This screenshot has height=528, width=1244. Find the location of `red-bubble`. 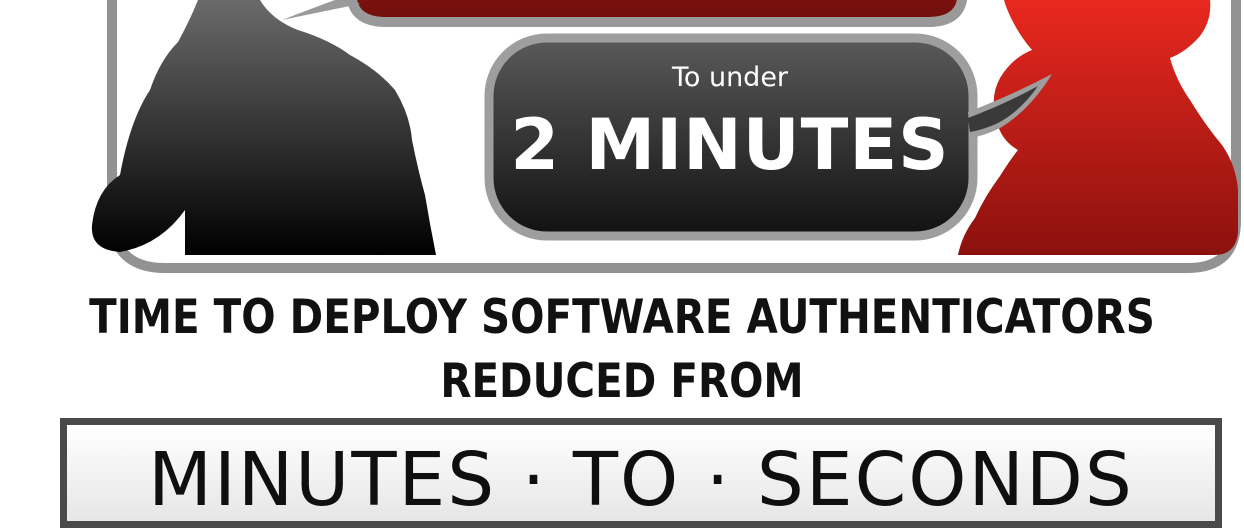

red-bubble is located at coordinates (657, 13).